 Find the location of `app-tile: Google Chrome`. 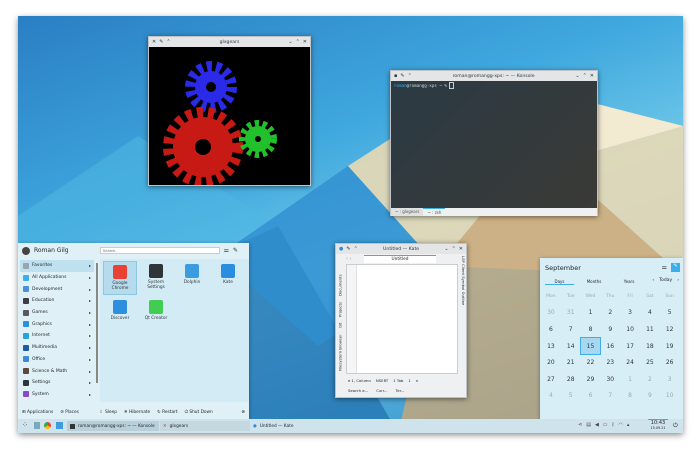

app-tile: Google Chrome is located at coordinates (120, 278).